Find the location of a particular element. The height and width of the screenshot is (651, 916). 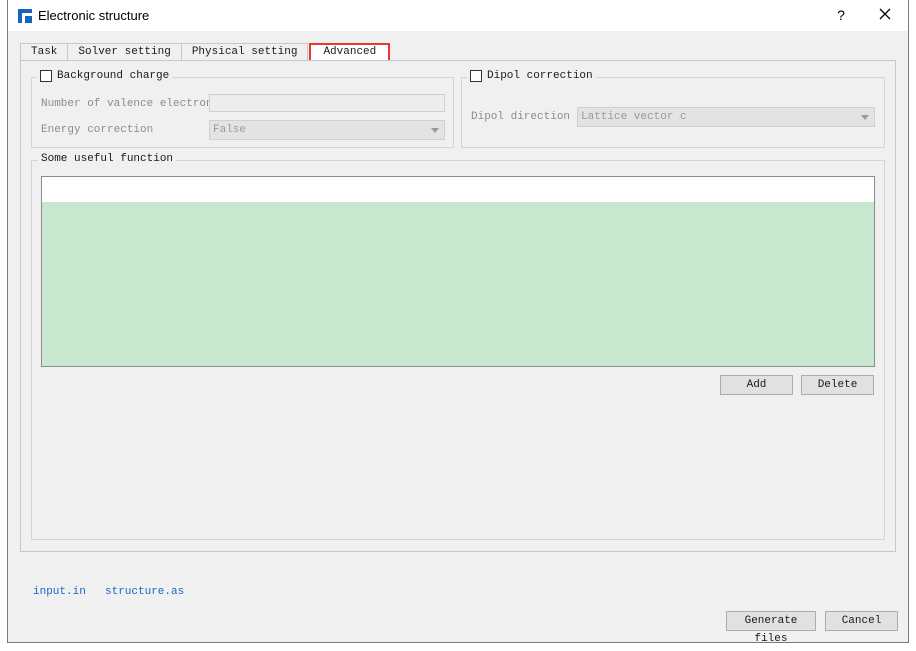

tab-task: Task is located at coordinates (44, 51).